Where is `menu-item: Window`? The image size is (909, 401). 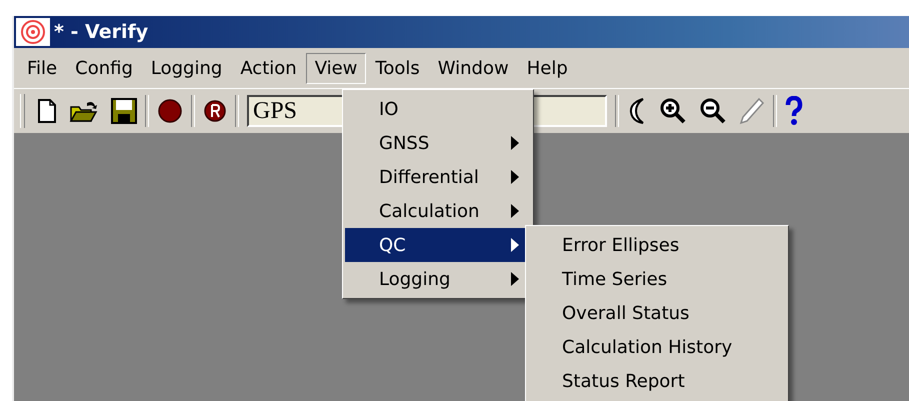
menu-item: Window is located at coordinates (473, 68).